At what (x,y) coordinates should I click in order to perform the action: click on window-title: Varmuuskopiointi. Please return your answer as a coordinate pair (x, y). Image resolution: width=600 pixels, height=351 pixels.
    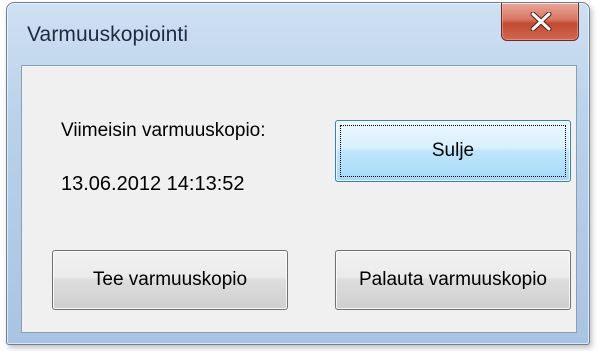
    Looking at the image, I should click on (108, 34).